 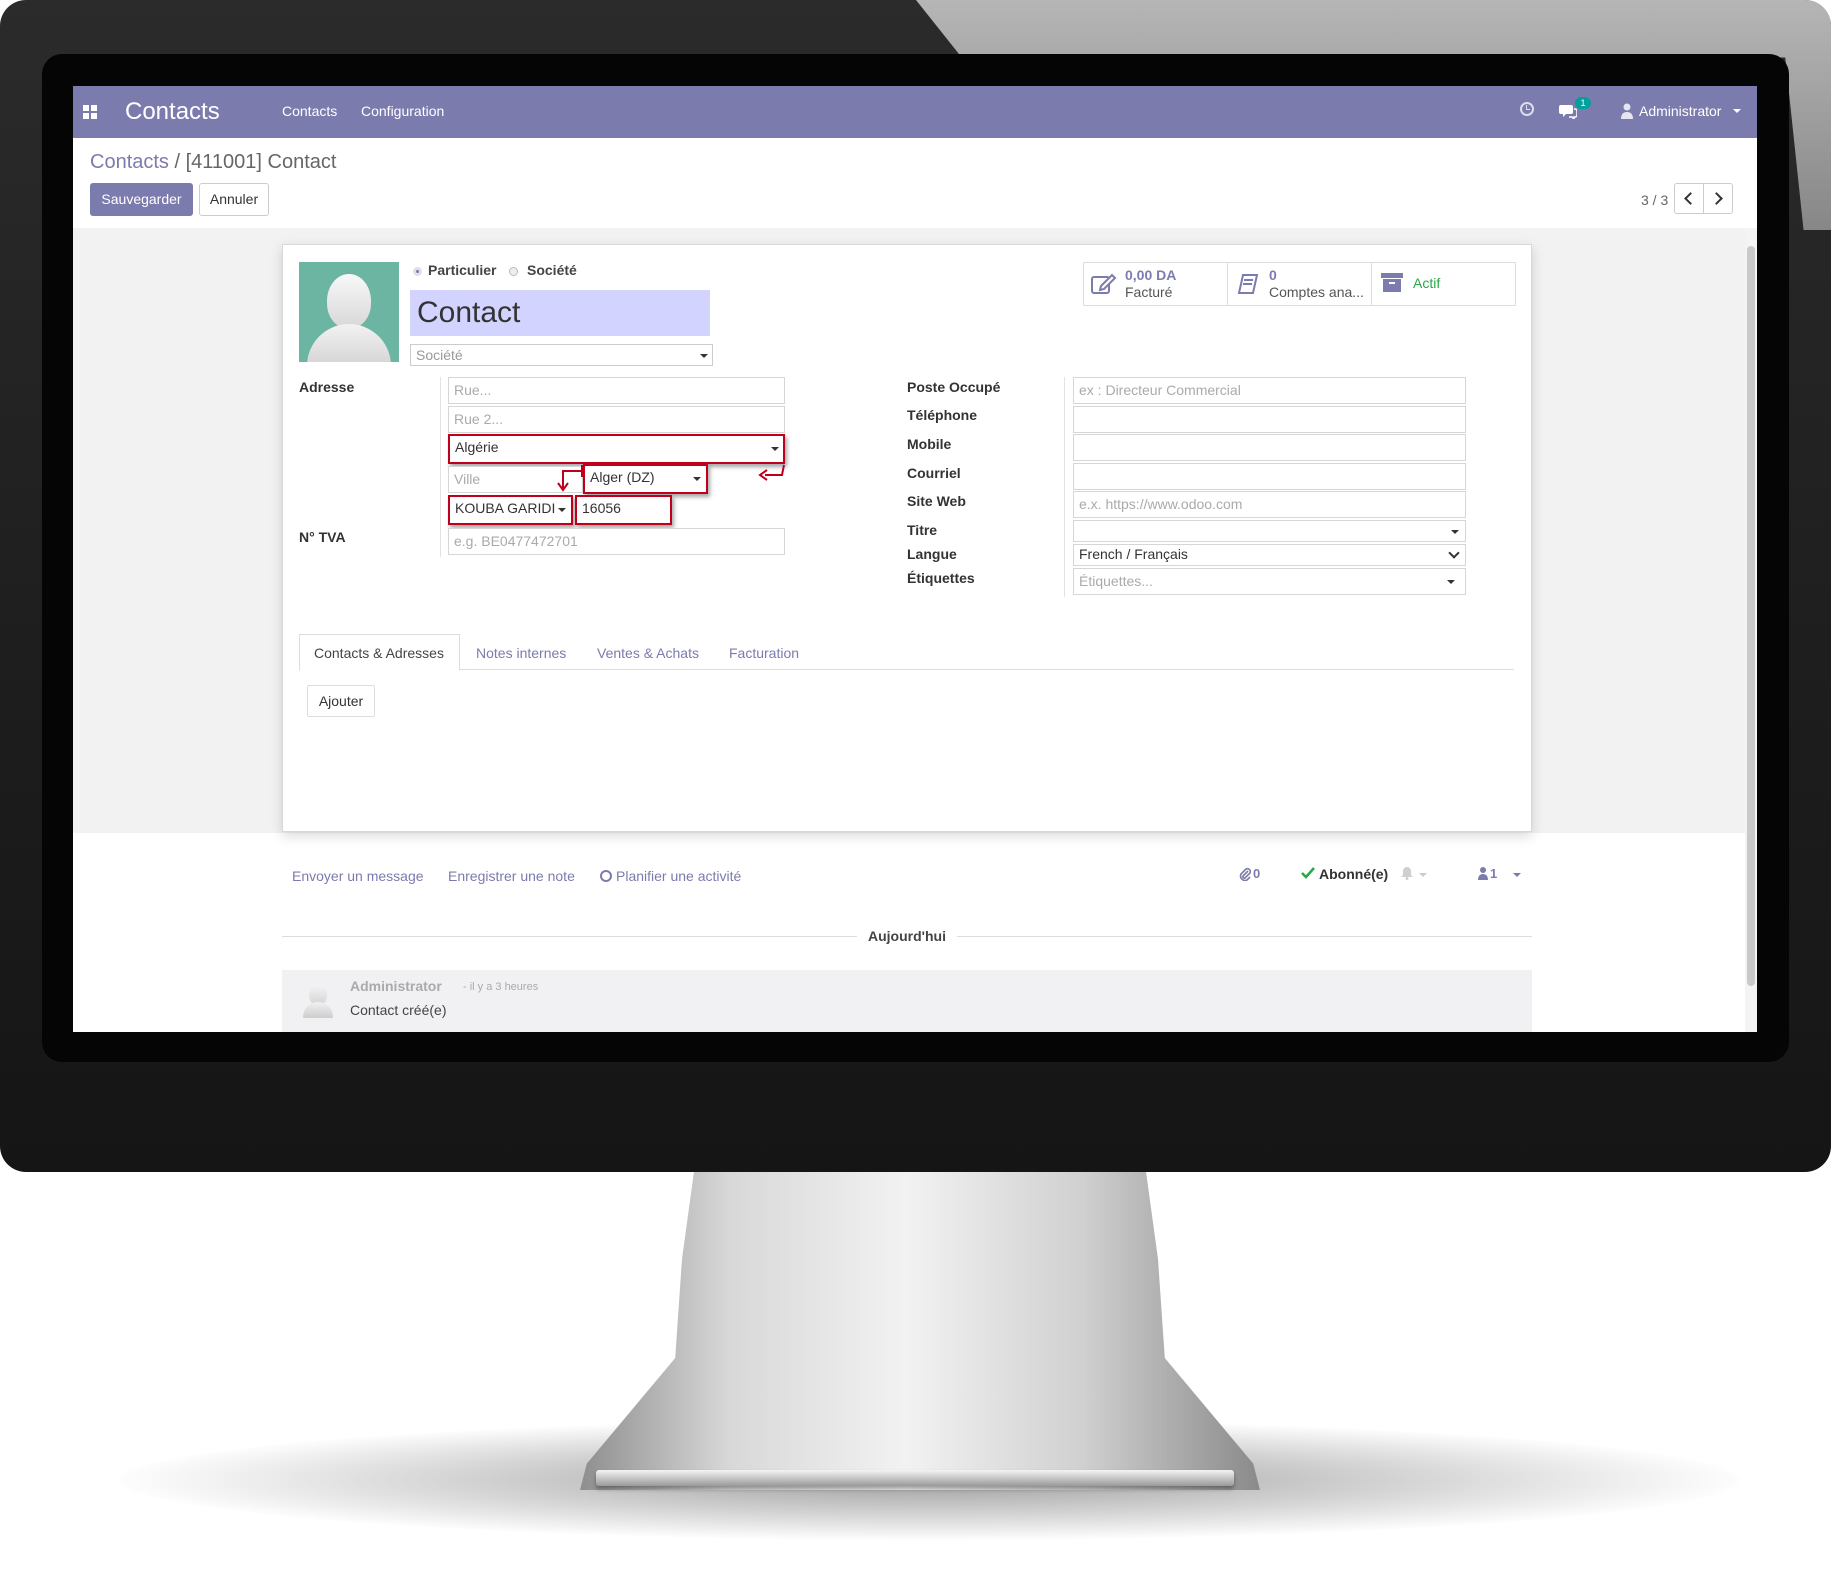 What do you see at coordinates (561, 355) in the screenshot?
I see `company-select: Société` at bounding box center [561, 355].